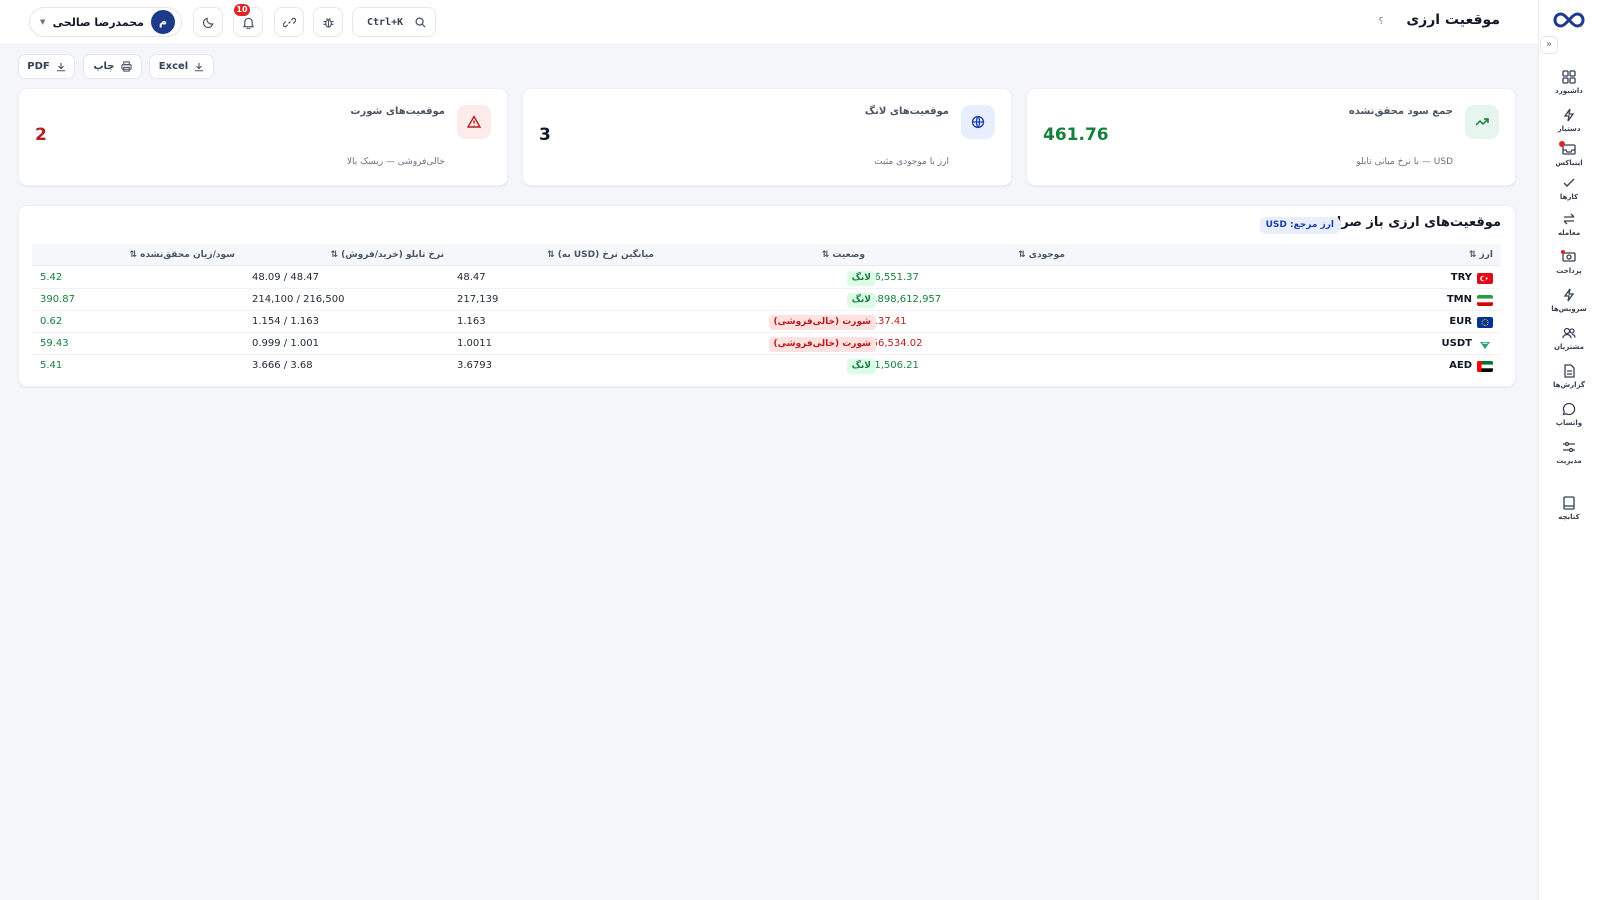  I want to click on book-icon, so click(1569, 502).